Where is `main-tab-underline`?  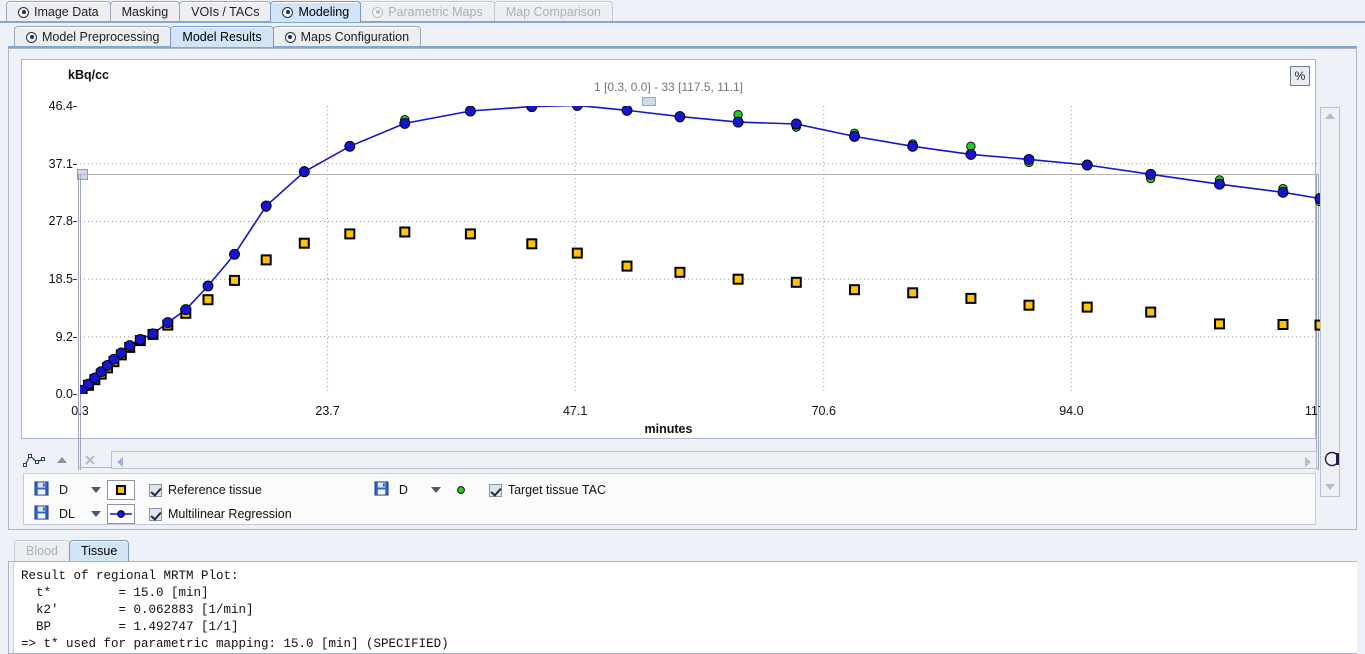
main-tab-underline is located at coordinates (682, 22).